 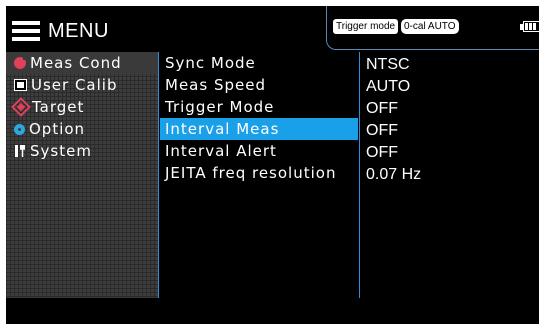 I want to click on setting-jeita-freq-resolution: JEITA freq resolution, so click(x=259, y=173).